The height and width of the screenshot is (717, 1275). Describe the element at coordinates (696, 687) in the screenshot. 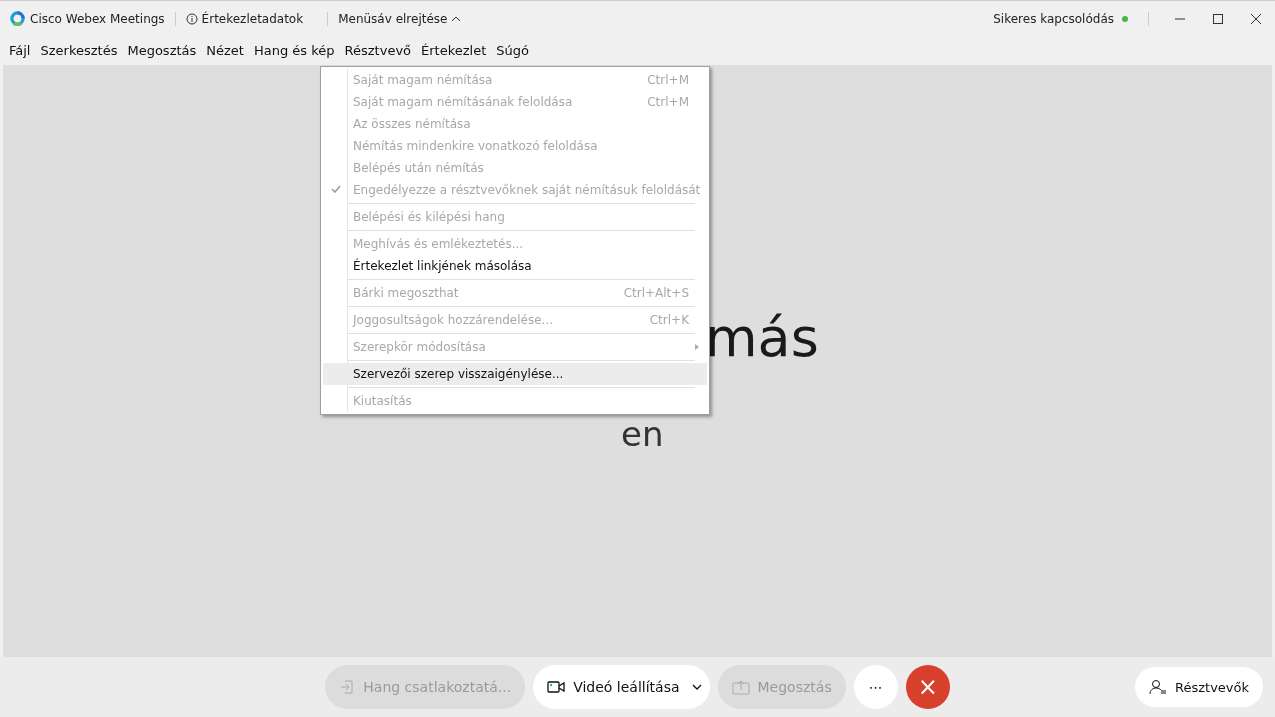

I see `chevron-down-icon` at that location.